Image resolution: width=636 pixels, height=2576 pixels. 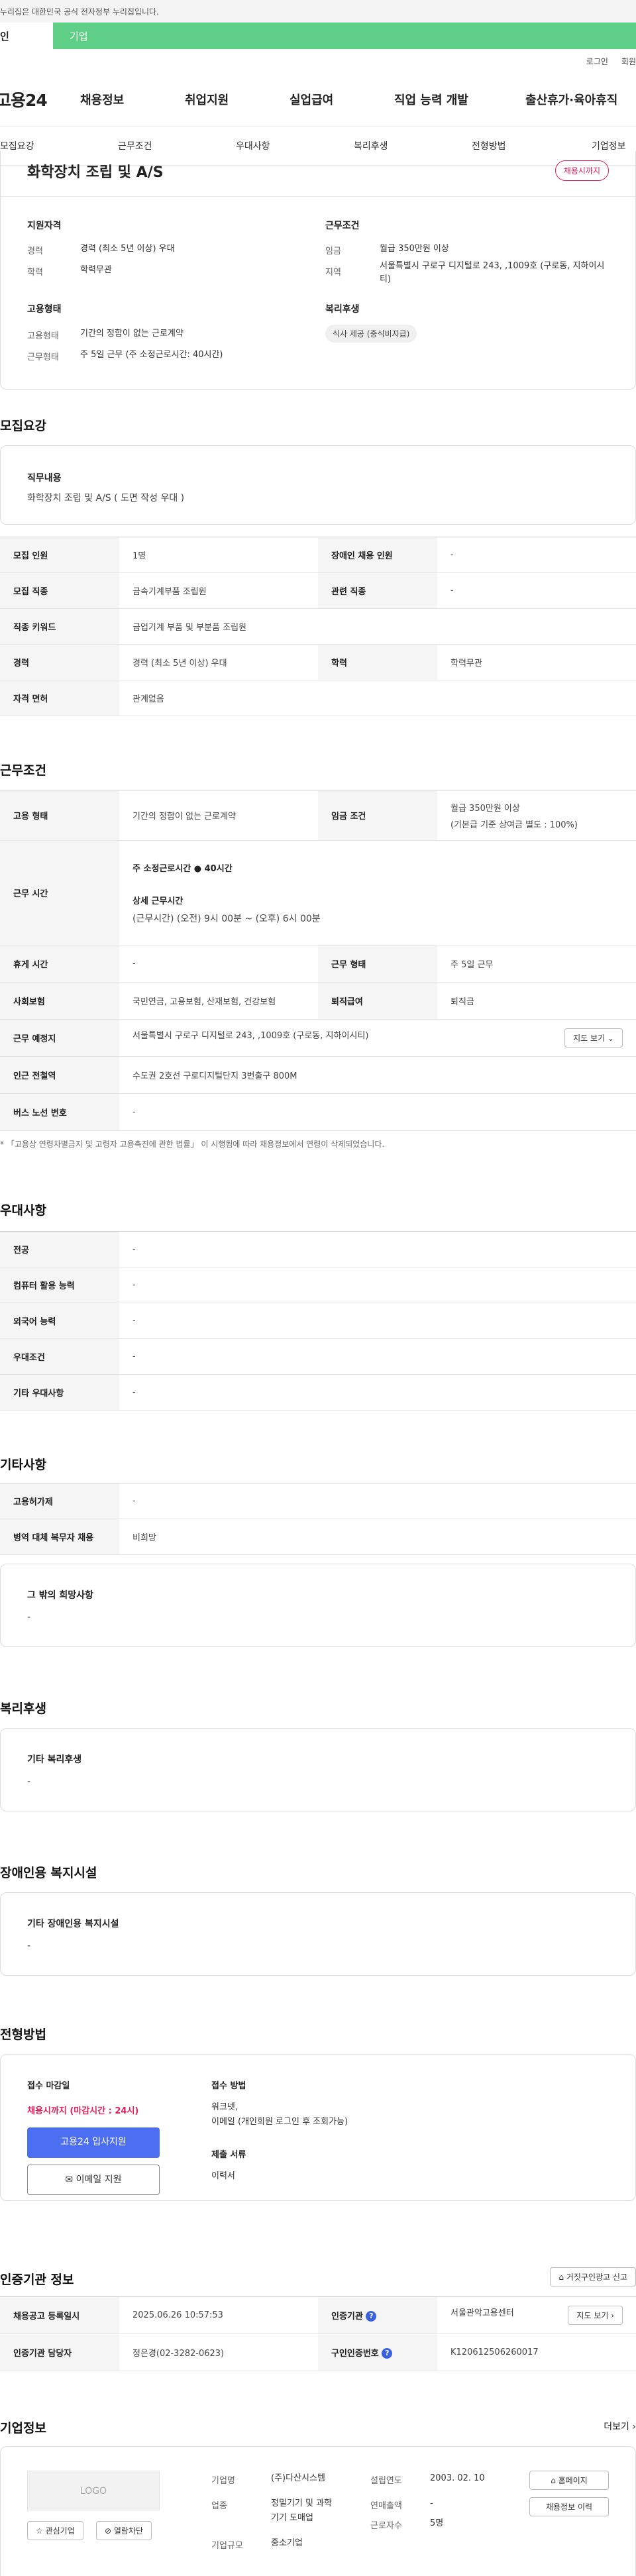 I want to click on tab-corporate: 기업, so click(x=344, y=36).